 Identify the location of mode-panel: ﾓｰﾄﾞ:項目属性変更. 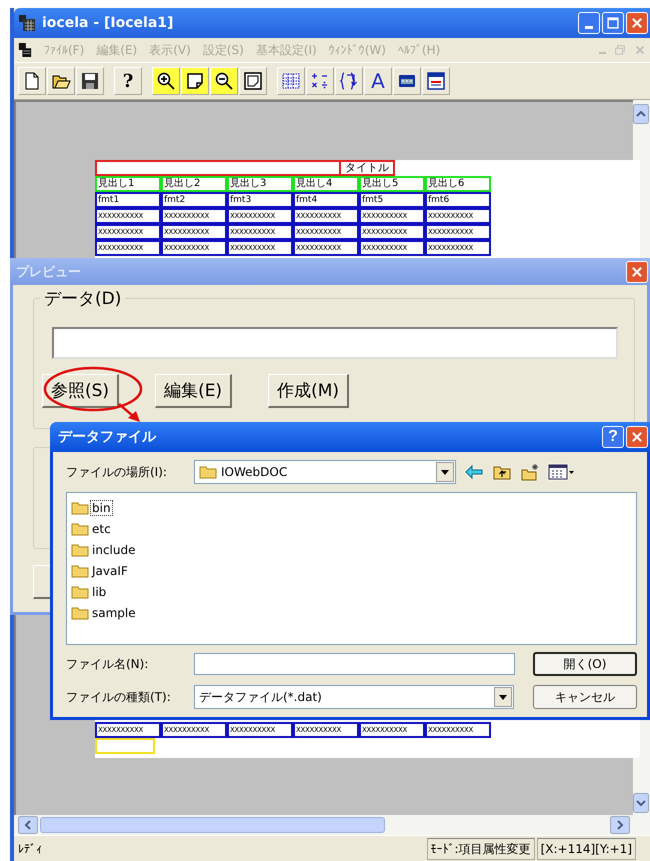
(480, 849).